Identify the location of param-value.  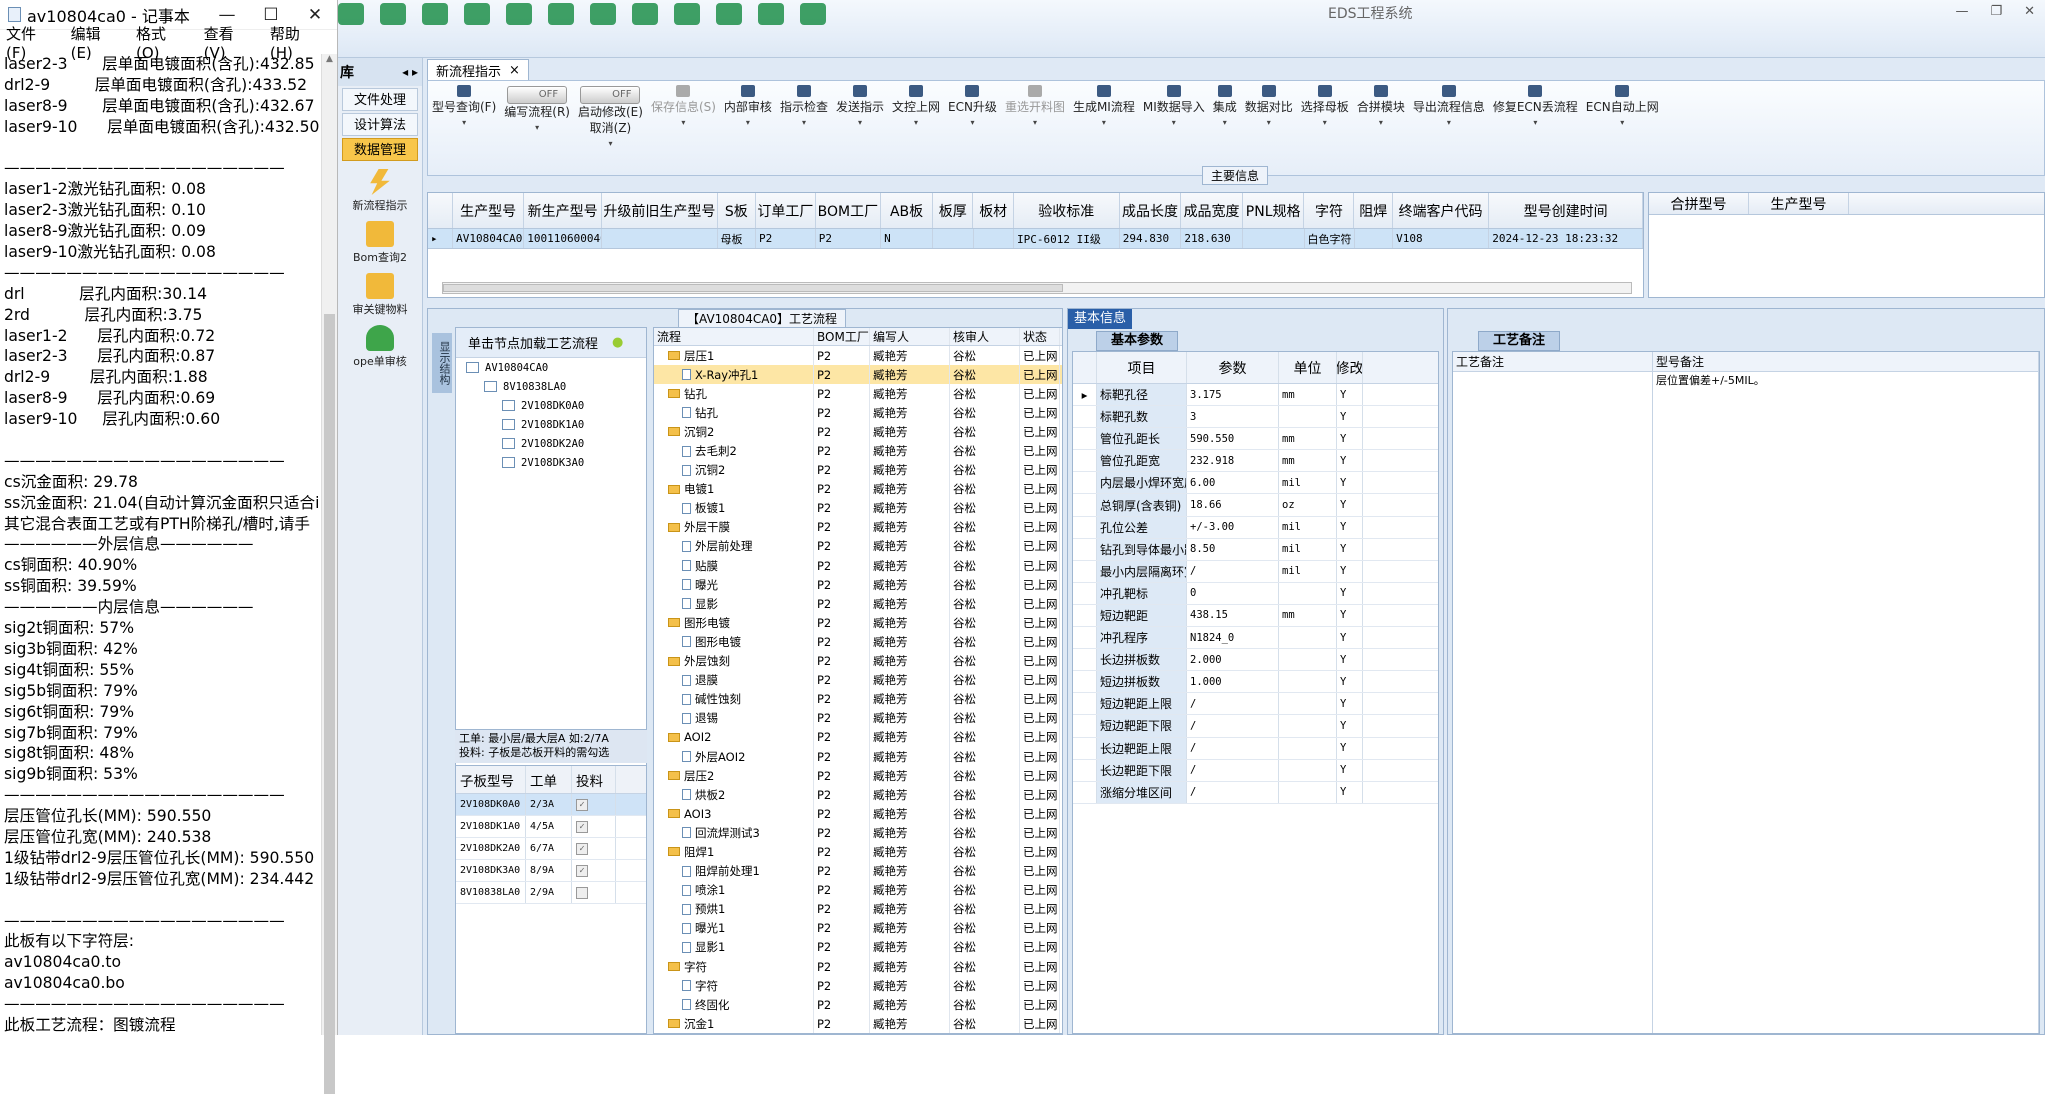
(1308, 593).